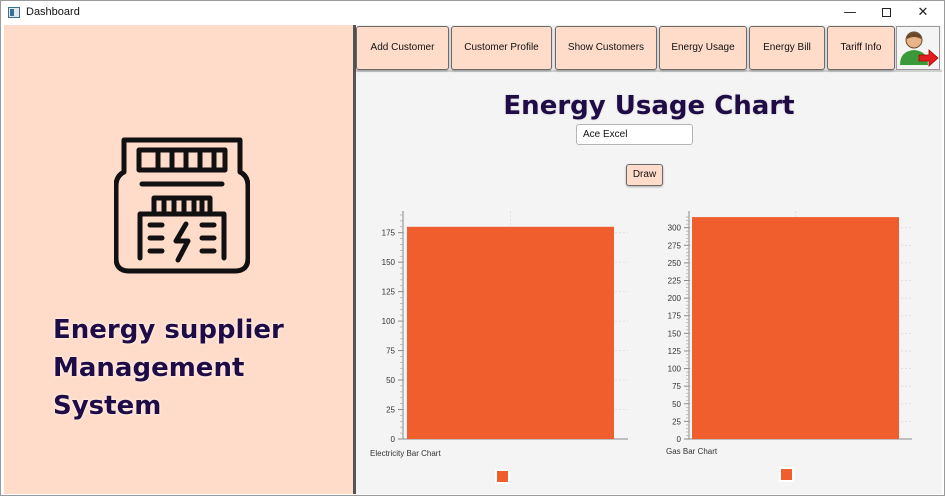 The image size is (945, 496). I want to click on maximize-icon, so click(886, 12).